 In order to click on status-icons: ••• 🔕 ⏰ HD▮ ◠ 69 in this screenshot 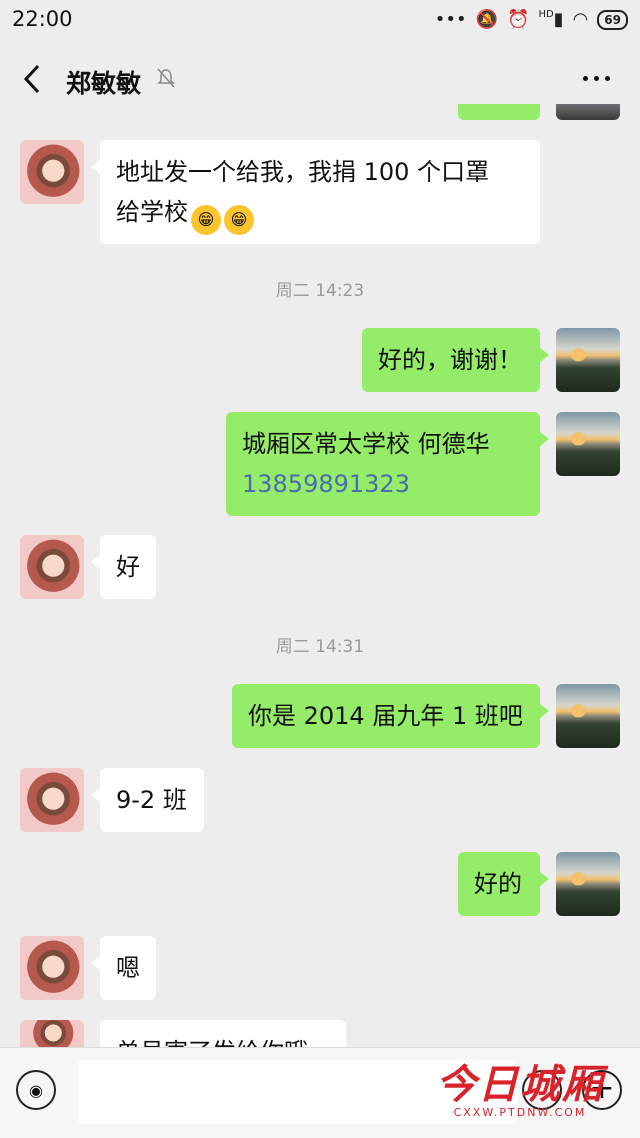, I will do `click(531, 19)`.